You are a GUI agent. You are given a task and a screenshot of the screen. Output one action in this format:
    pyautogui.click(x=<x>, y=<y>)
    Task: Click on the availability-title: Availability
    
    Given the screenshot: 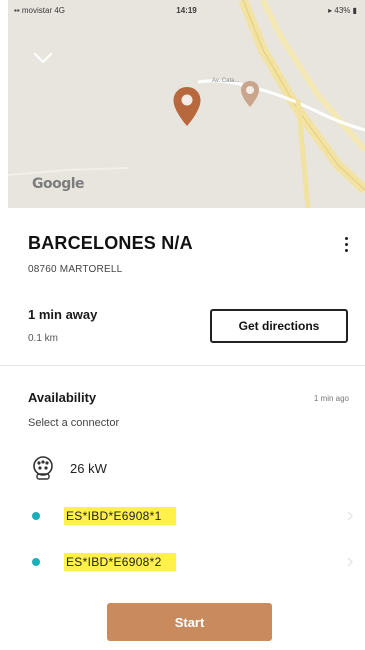 What is the action you would take?
    pyautogui.click(x=62, y=397)
    